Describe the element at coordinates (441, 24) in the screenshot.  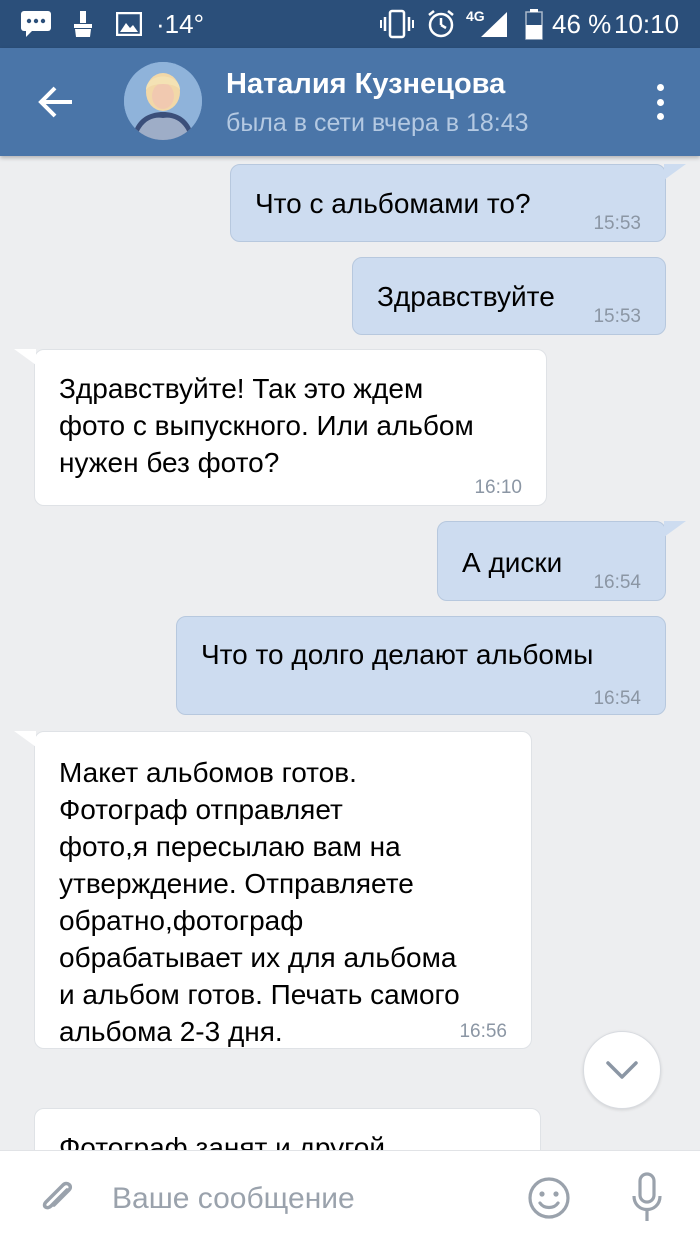
I see `alarm-icon` at that location.